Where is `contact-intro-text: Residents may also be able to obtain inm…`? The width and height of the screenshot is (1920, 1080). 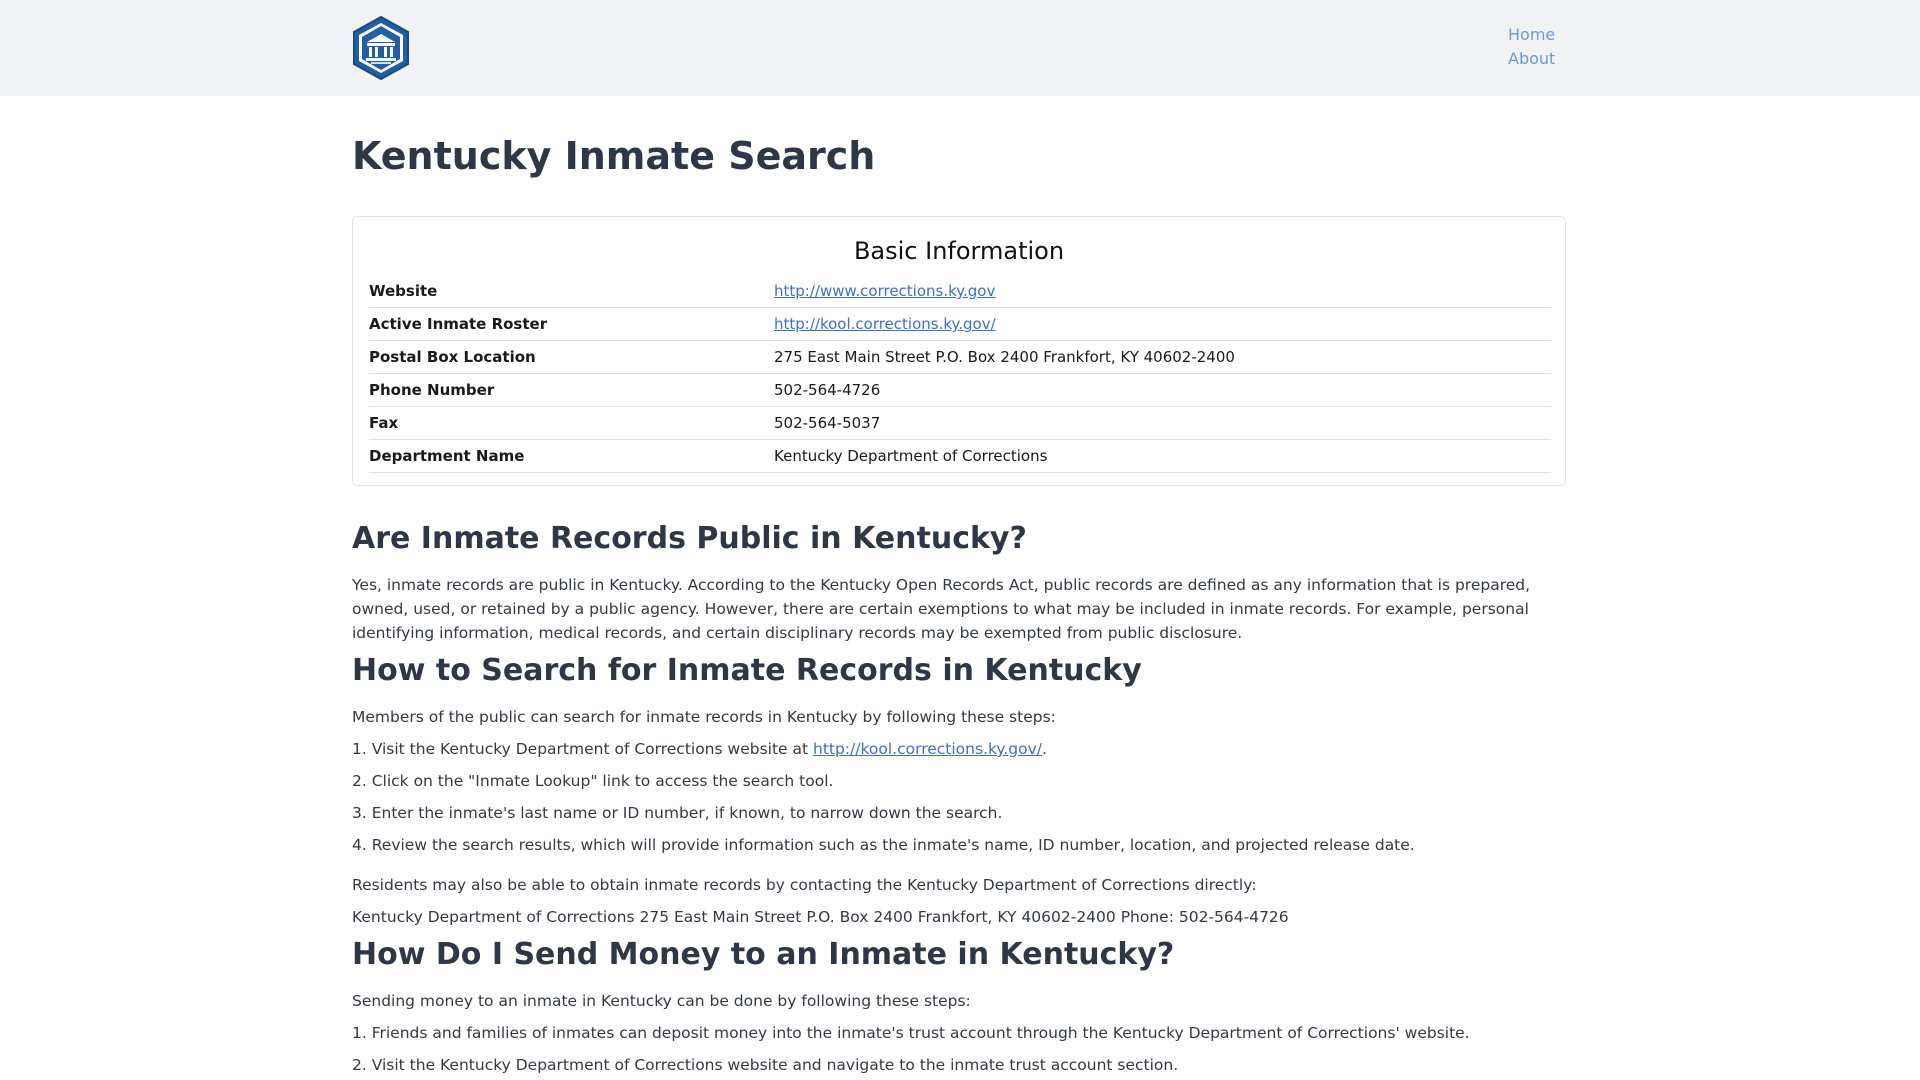 contact-intro-text: Residents may also be able to obtain inm… is located at coordinates (804, 885).